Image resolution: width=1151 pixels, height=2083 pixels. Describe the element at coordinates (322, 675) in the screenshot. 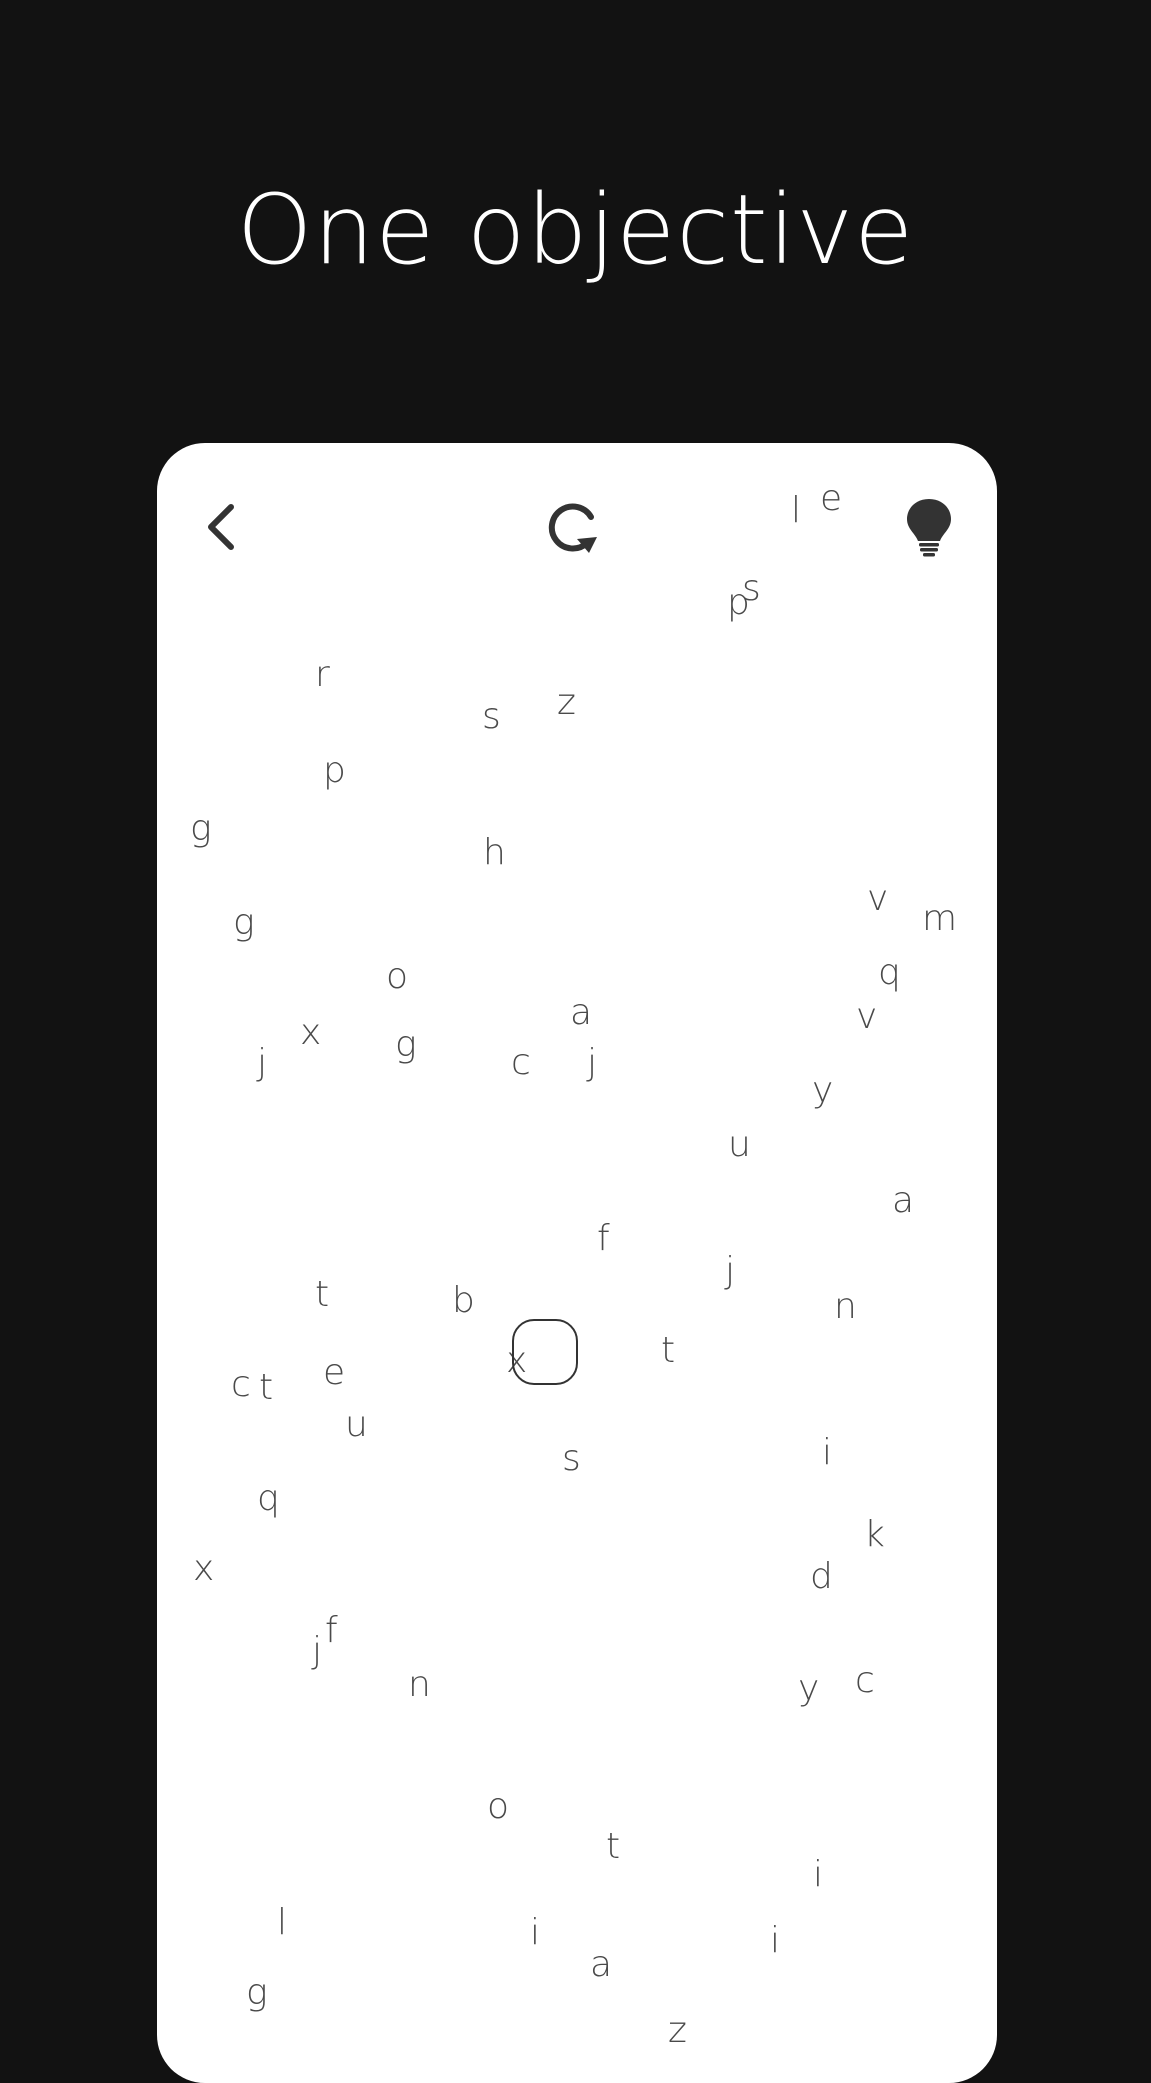

I see `letter-tile: r` at that location.